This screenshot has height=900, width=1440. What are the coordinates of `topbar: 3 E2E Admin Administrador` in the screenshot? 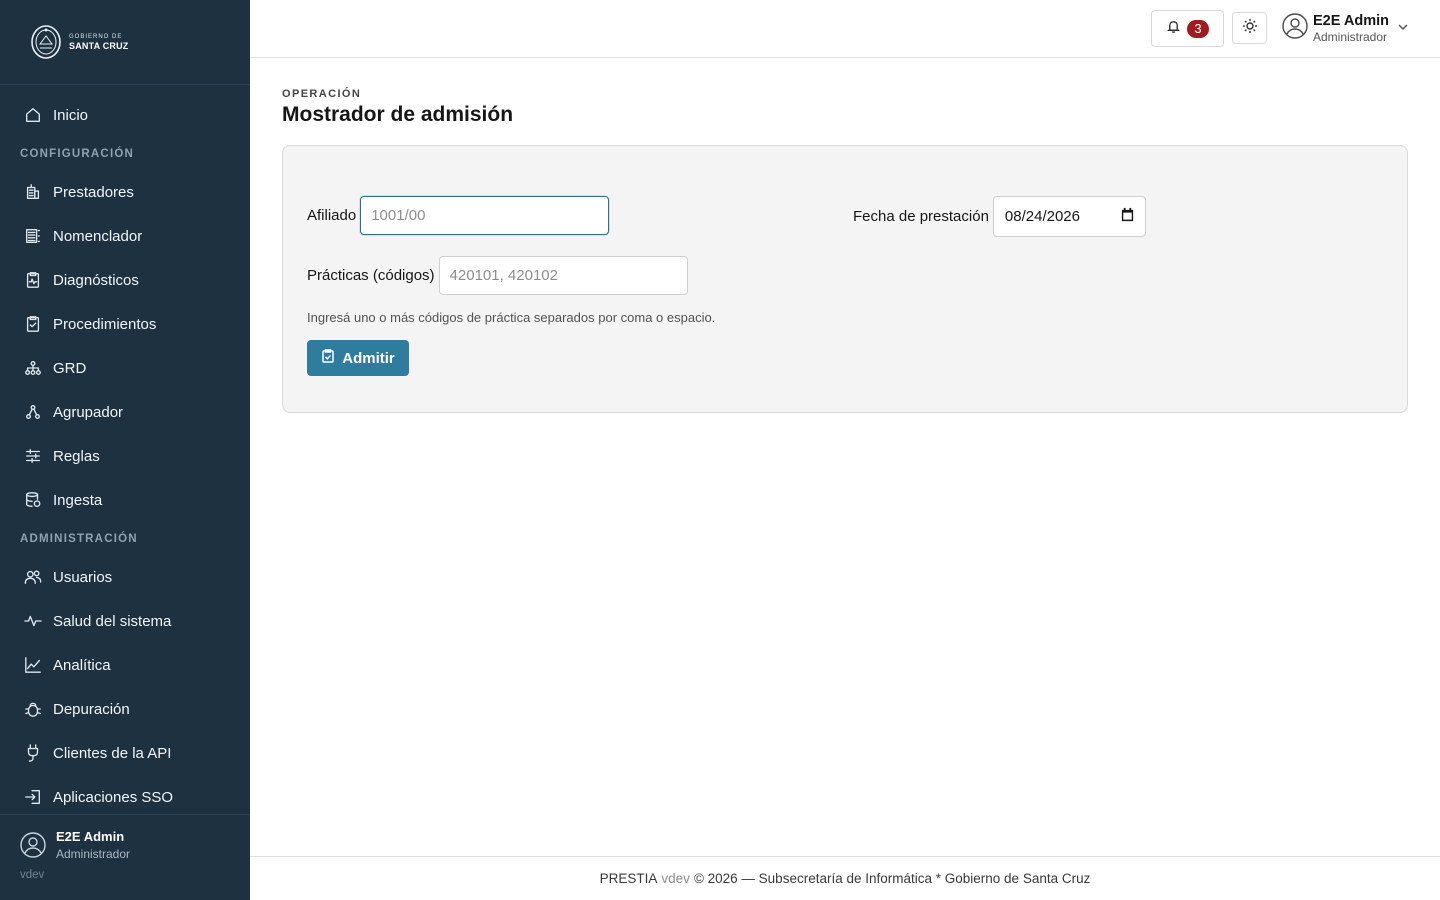 It's located at (845, 29).